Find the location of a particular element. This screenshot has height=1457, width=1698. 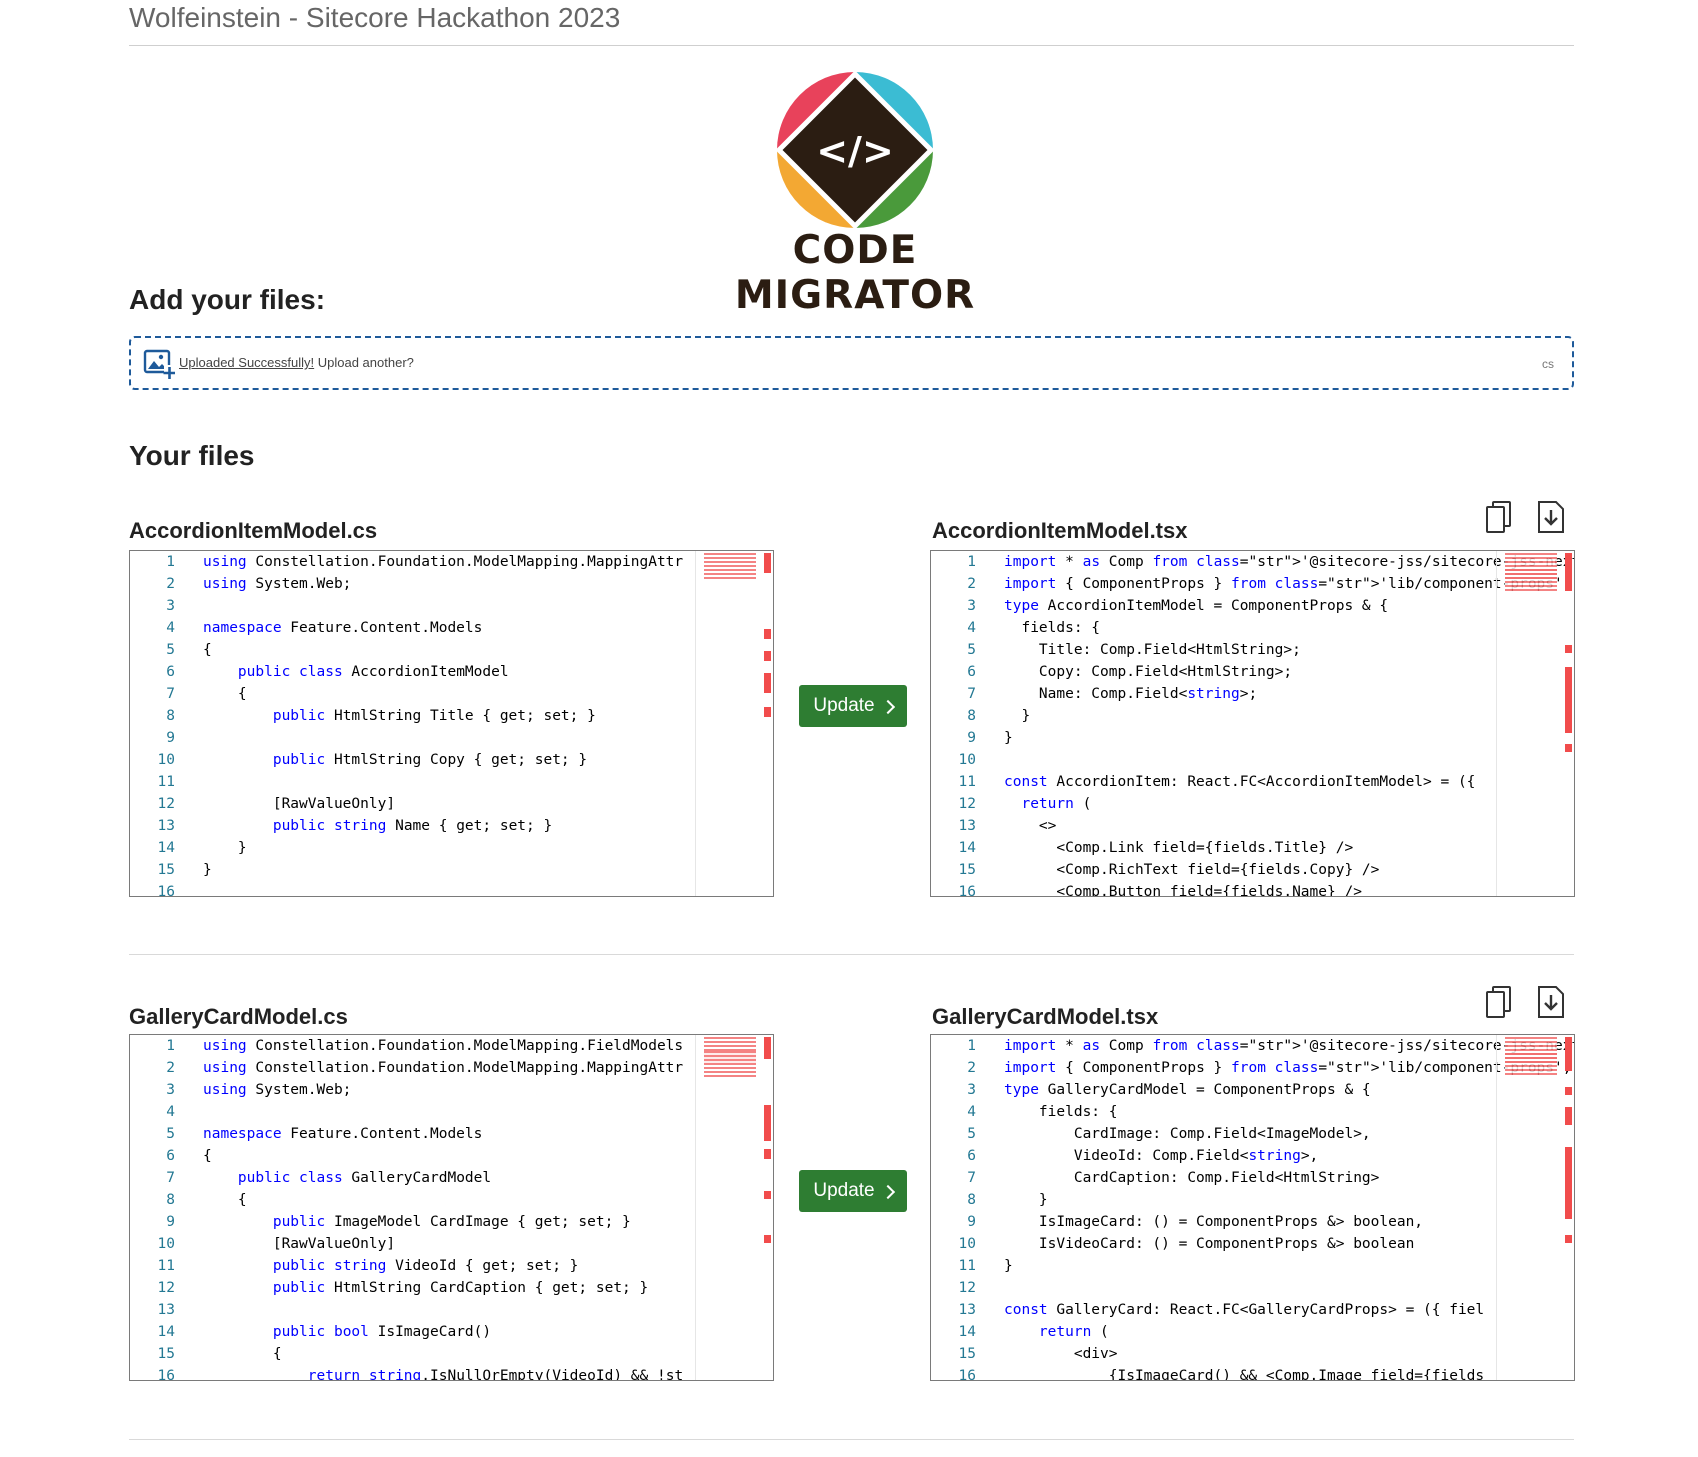

line-number: 7 is located at coordinates (170, 1178).